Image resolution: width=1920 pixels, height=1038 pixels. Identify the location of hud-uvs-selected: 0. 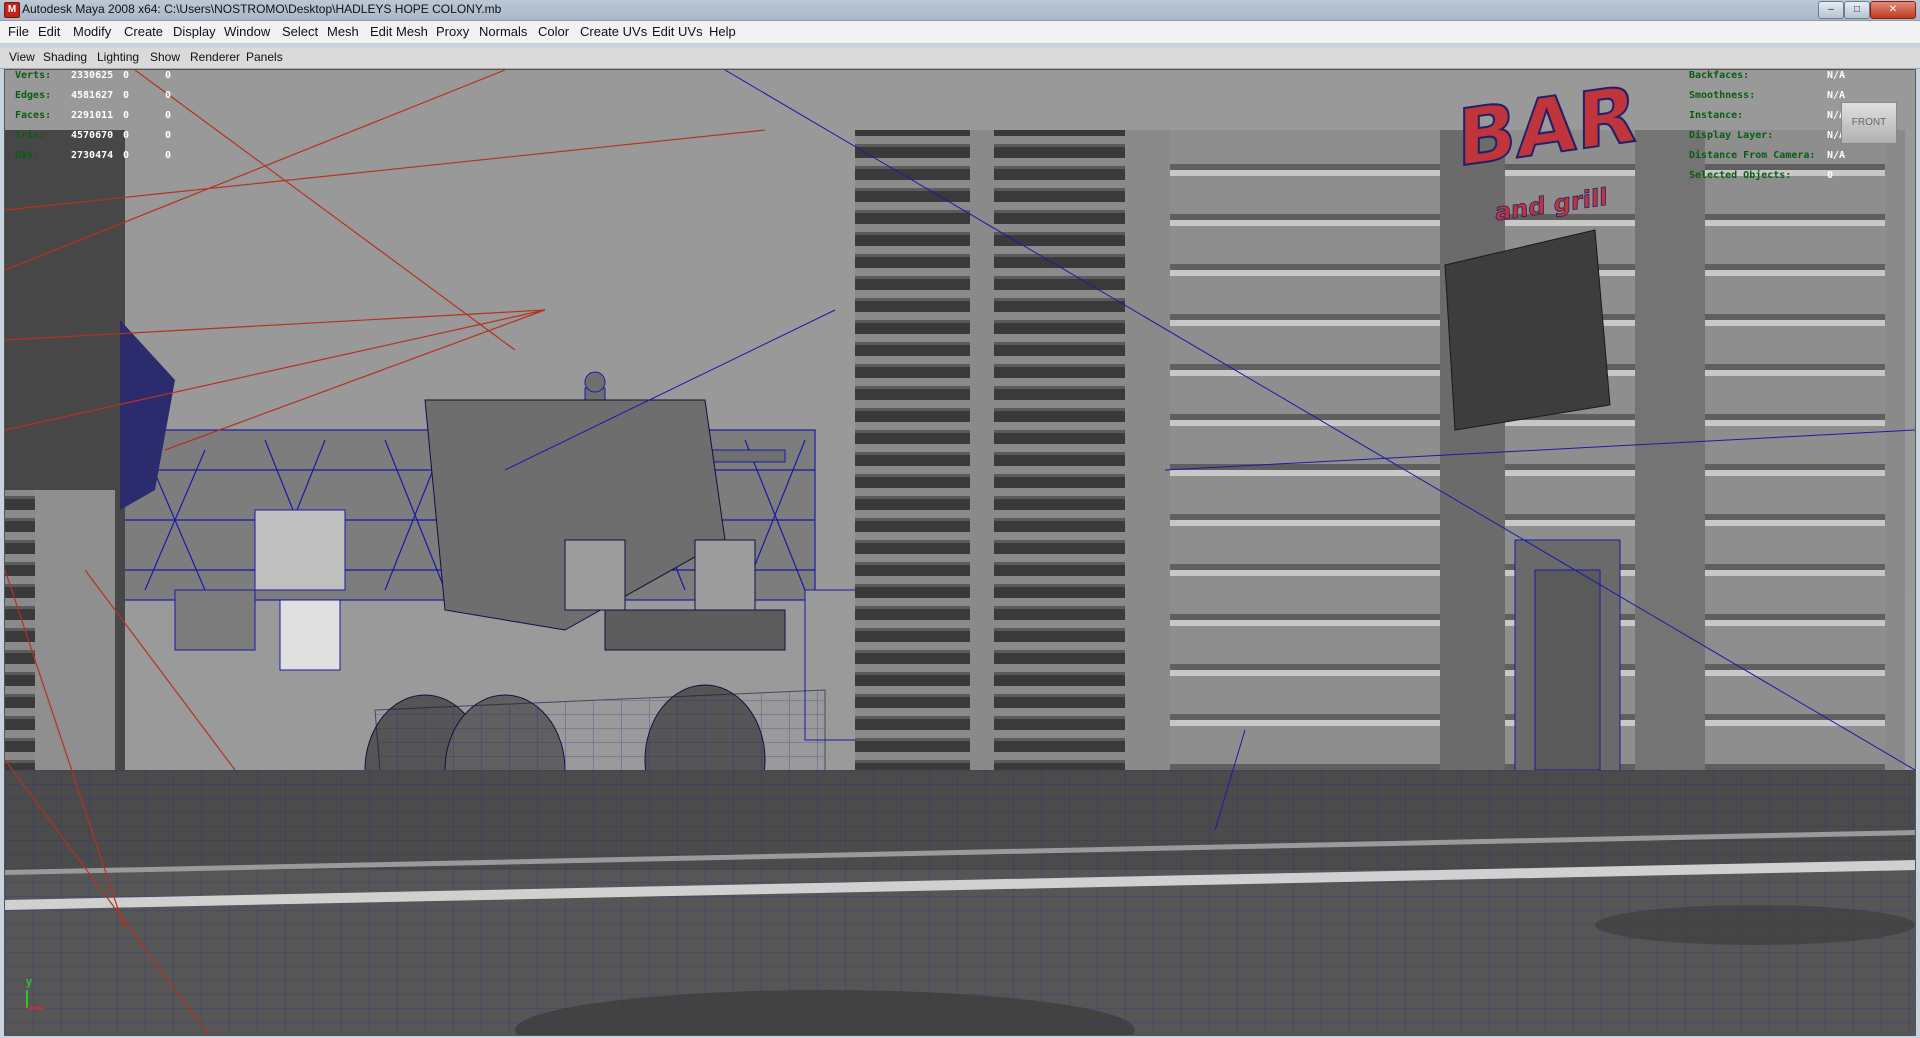
(126, 155).